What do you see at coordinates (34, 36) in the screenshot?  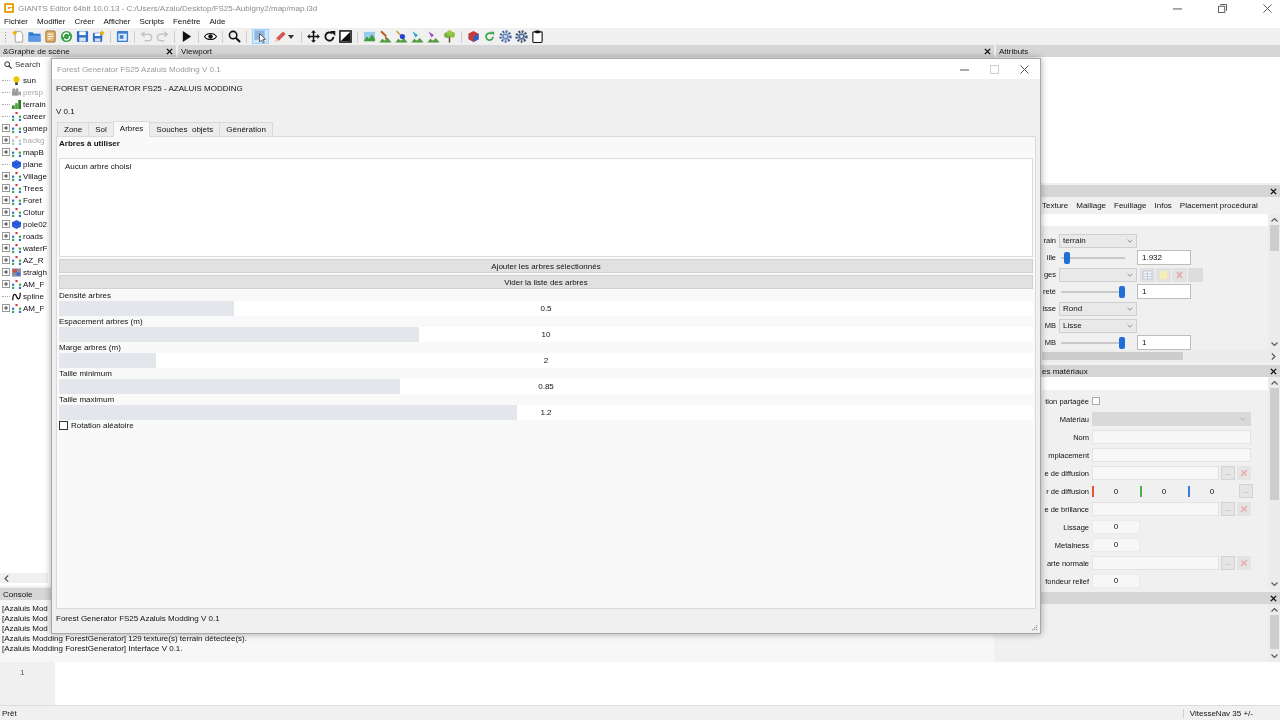 I see `open-folder-icon` at bounding box center [34, 36].